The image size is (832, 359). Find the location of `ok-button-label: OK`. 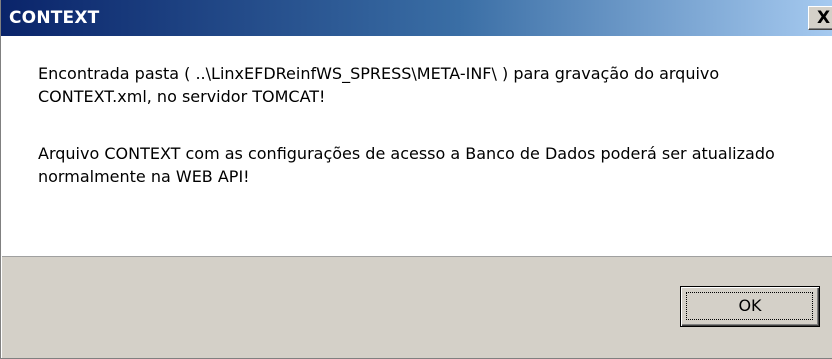

ok-button-label: OK is located at coordinates (750, 305).